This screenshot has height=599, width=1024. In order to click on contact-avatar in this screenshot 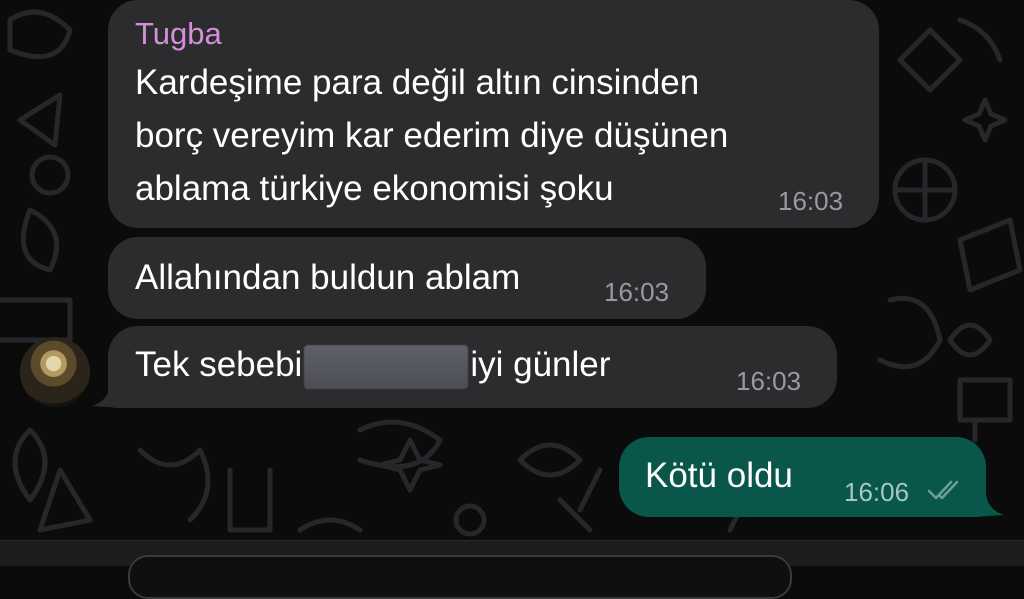, I will do `click(55, 372)`.